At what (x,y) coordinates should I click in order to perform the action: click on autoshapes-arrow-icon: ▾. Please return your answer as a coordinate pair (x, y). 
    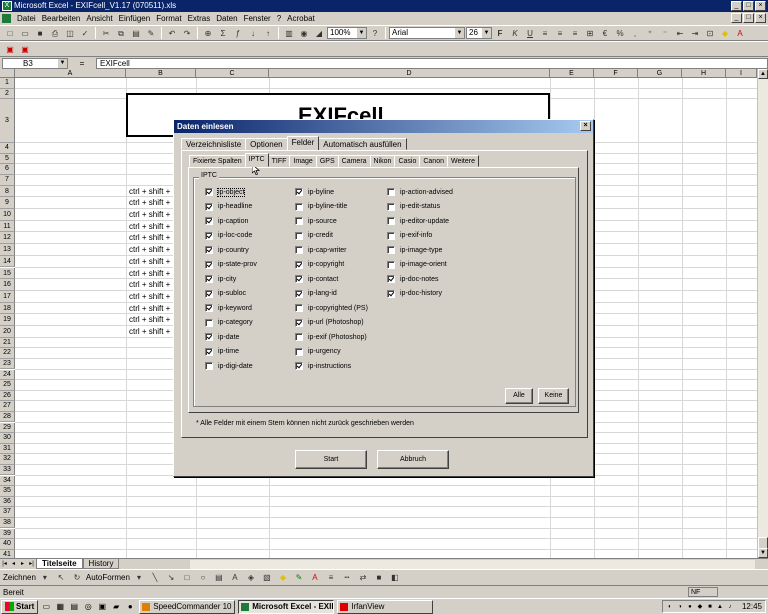
    Looking at the image, I should click on (139, 577).